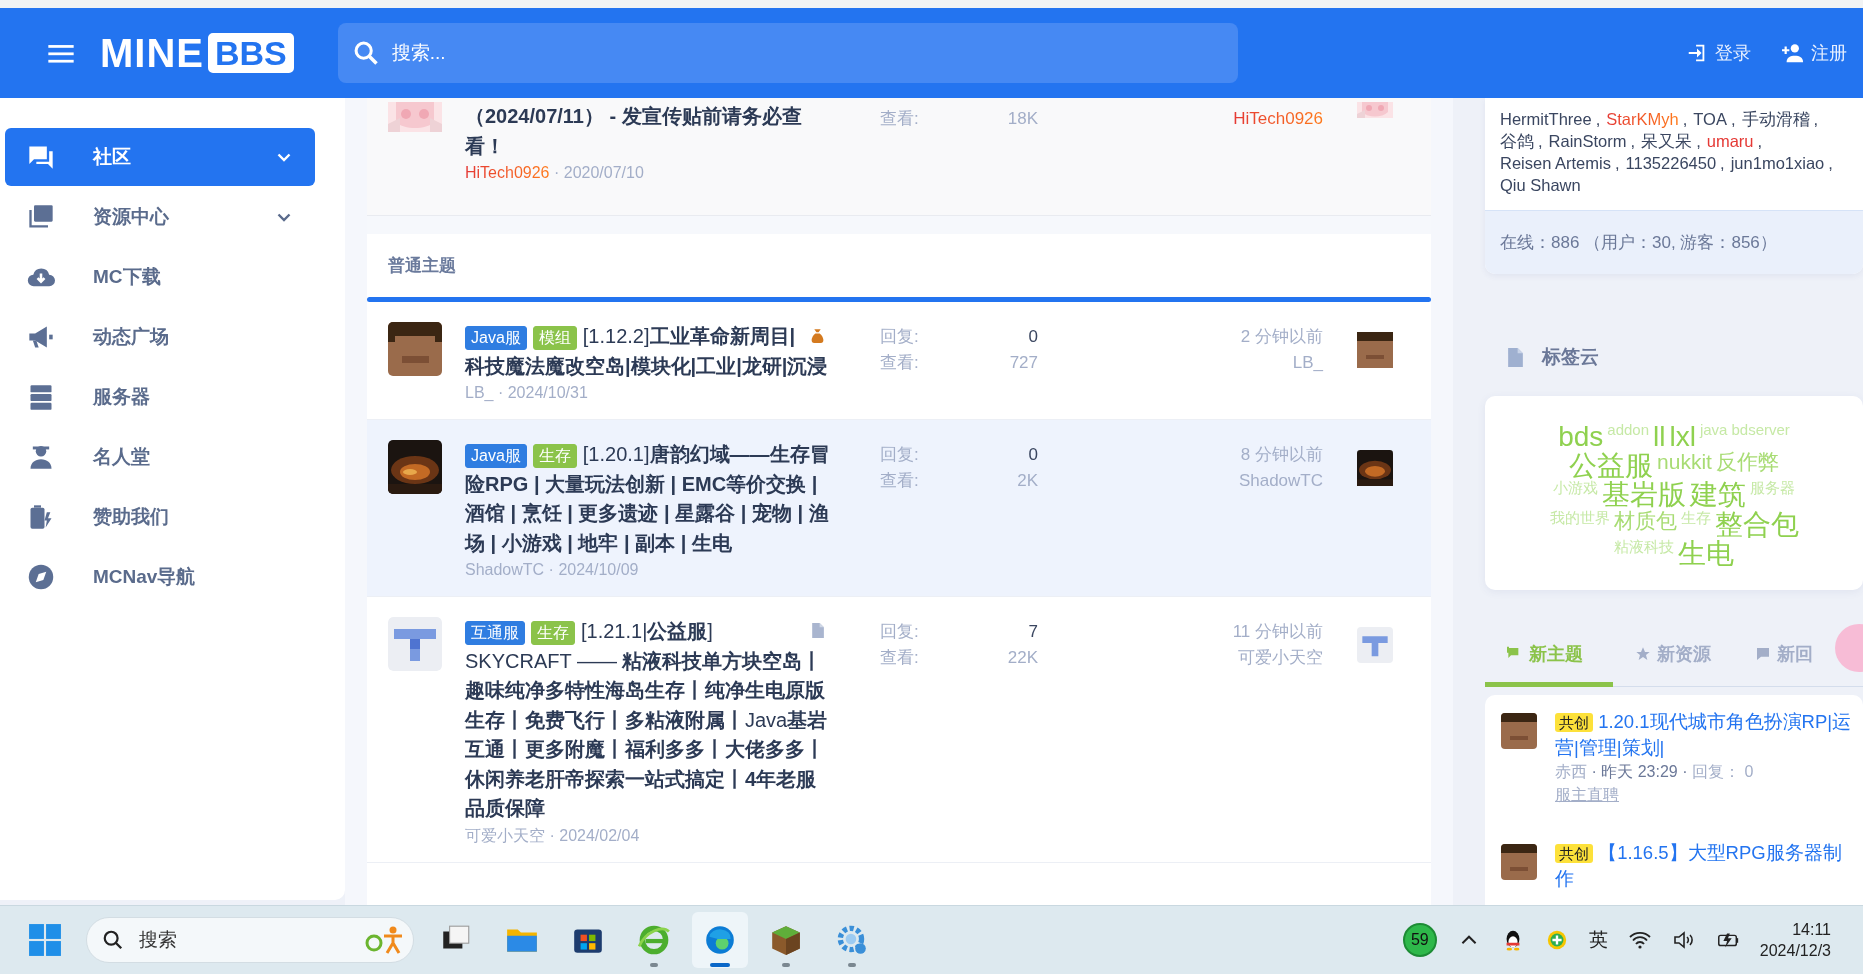 The width and height of the screenshot is (1863, 974). I want to click on reply-count: 回复： 0, so click(1722, 771).